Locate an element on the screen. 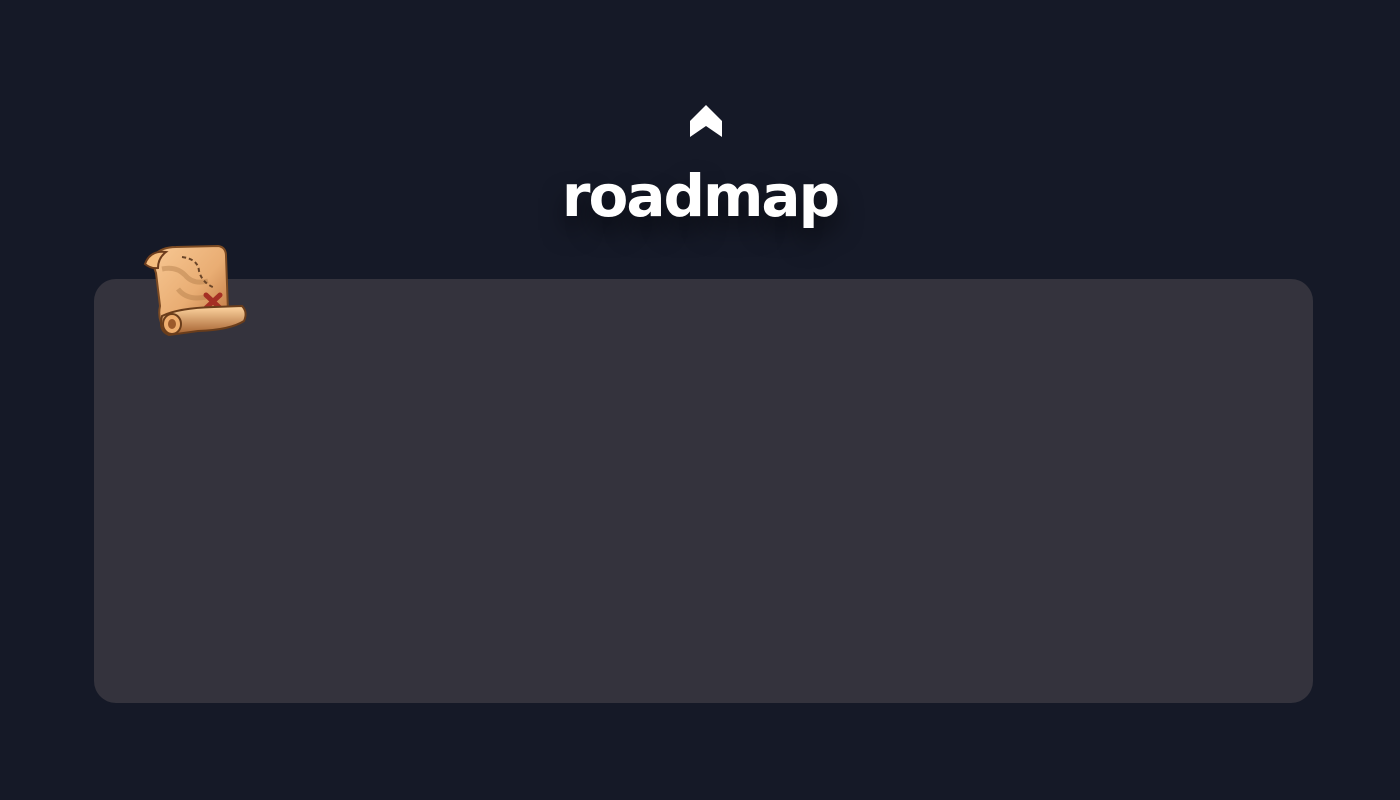  treasure-map-scroll-icon is located at coordinates (195, 290).